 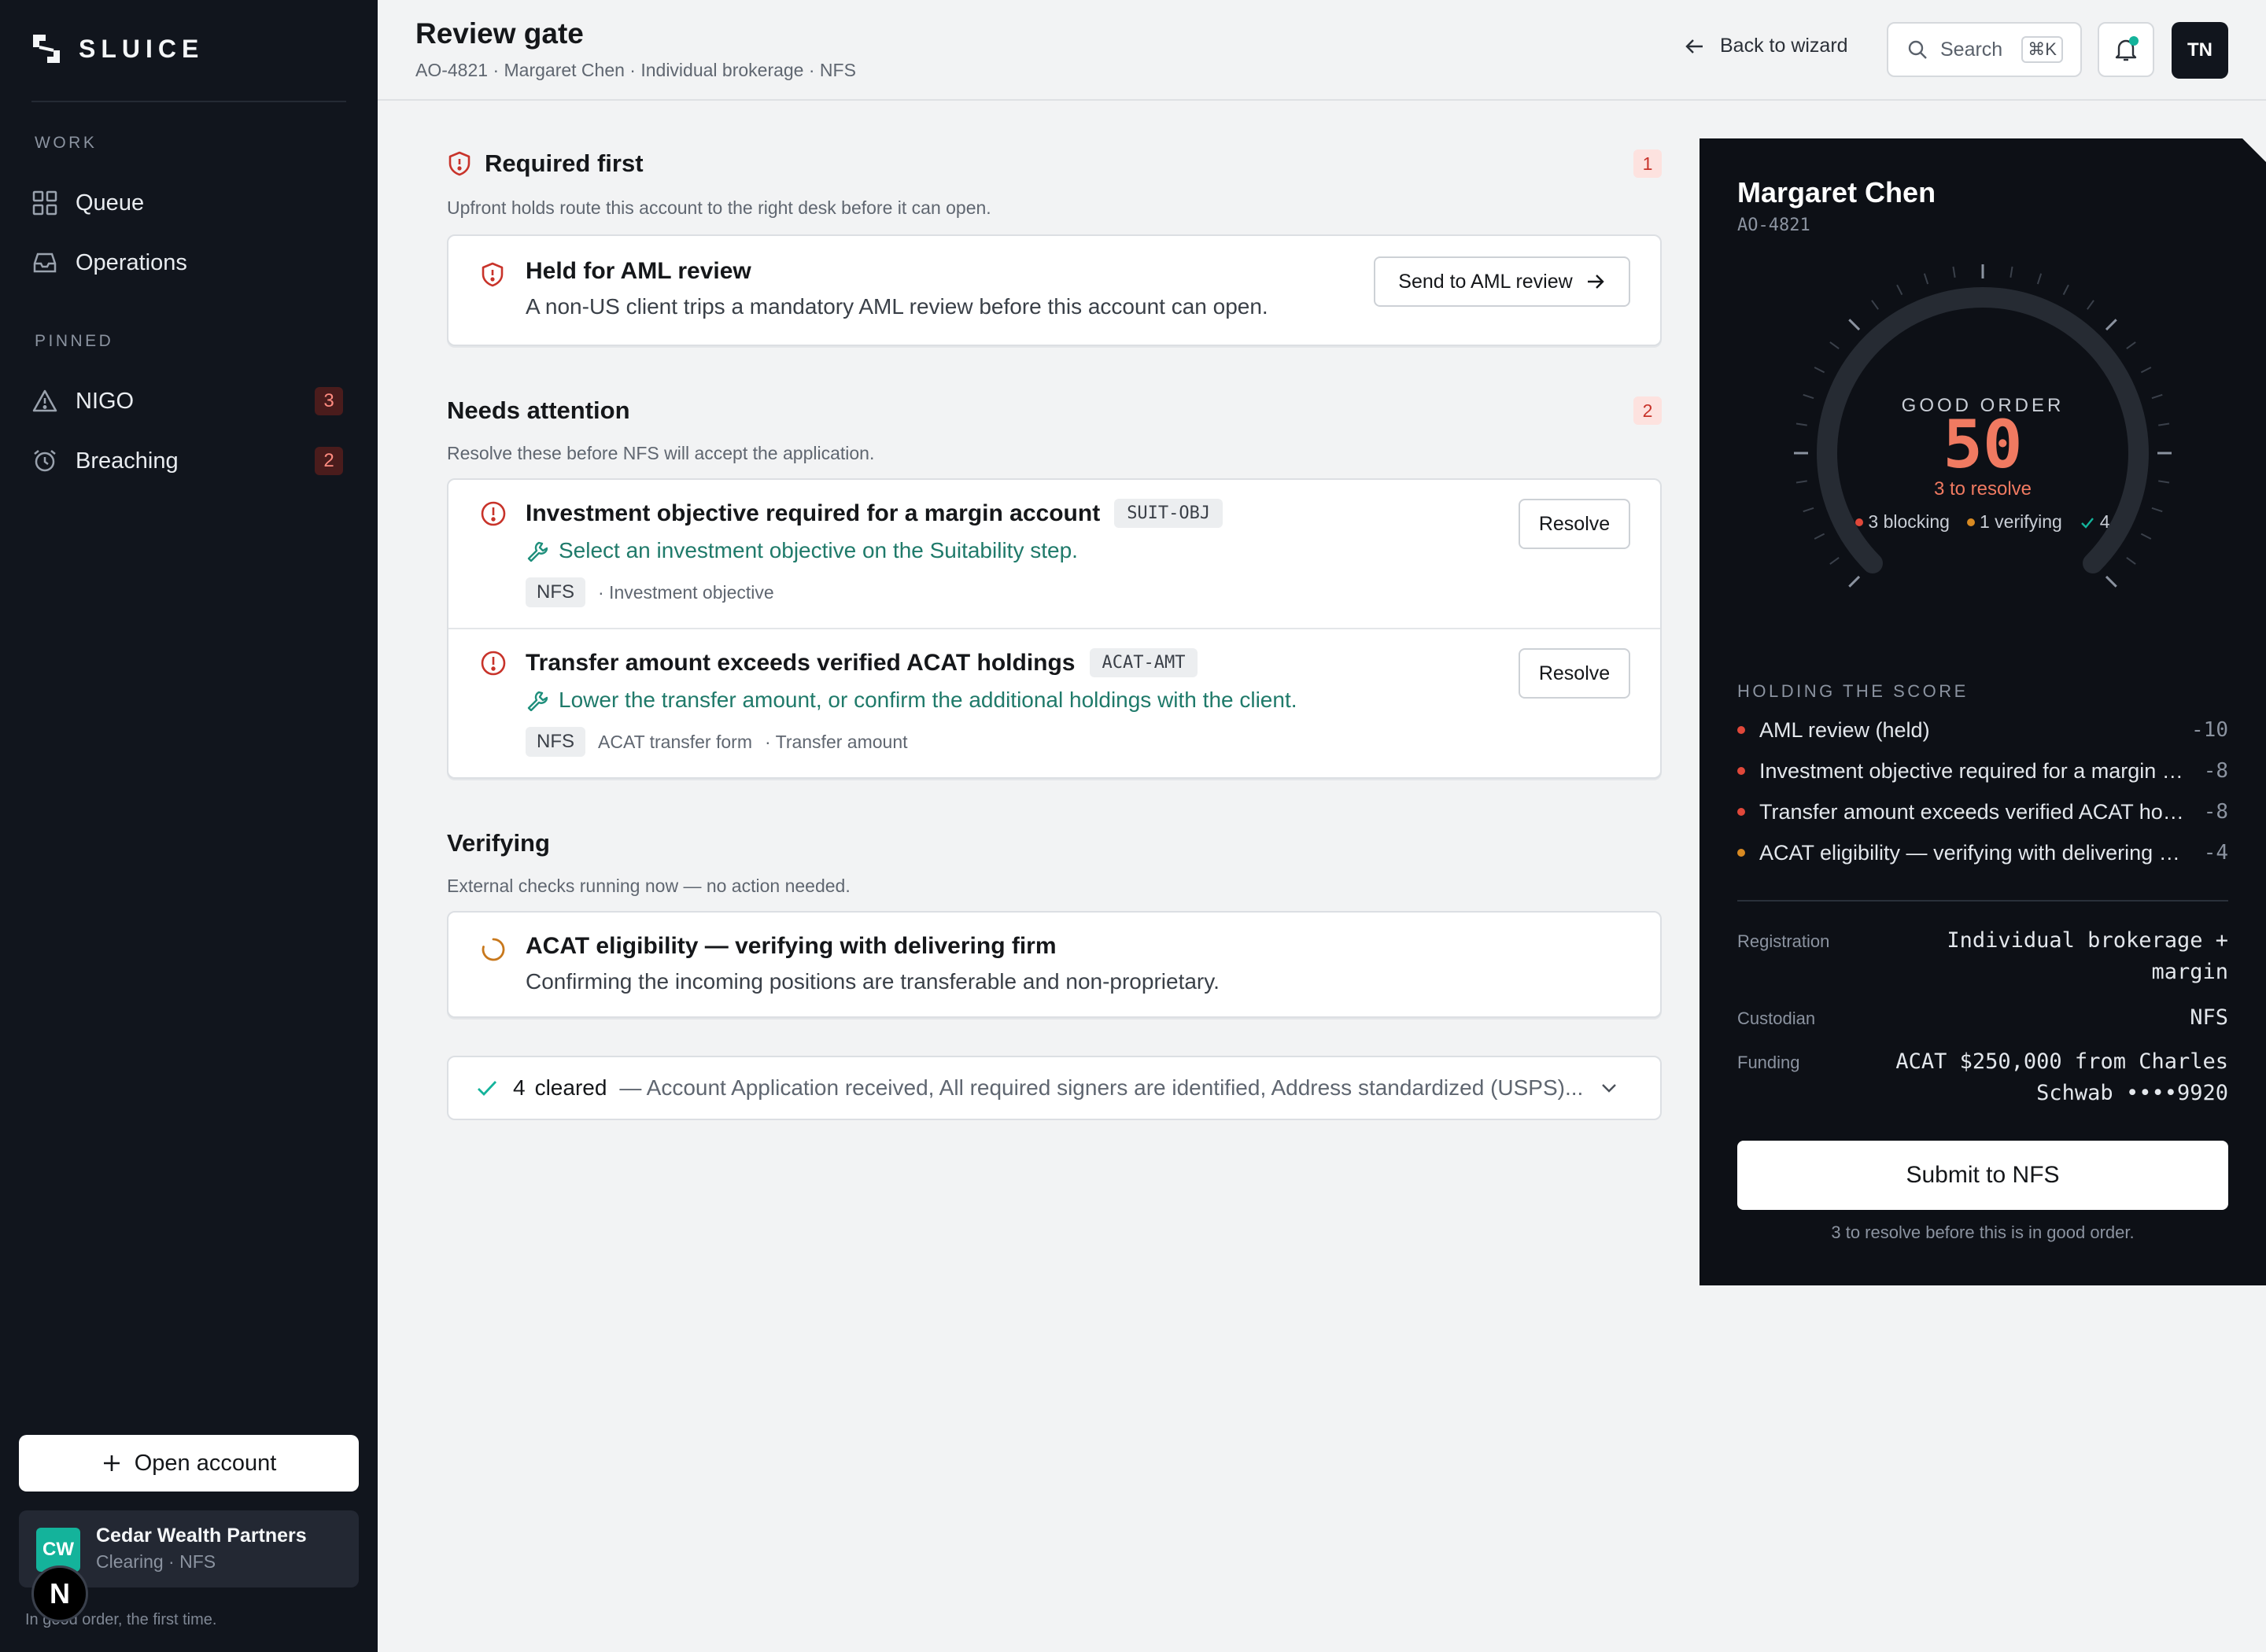 I want to click on issue-field: · Investment objective, so click(x=686, y=592).